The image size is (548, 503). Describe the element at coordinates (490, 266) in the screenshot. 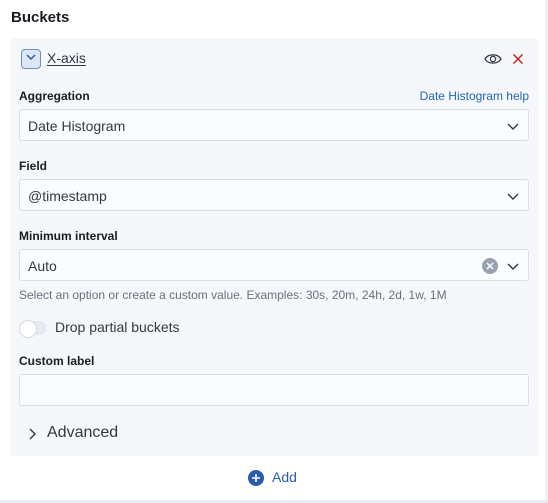

I see `clear-icon` at that location.